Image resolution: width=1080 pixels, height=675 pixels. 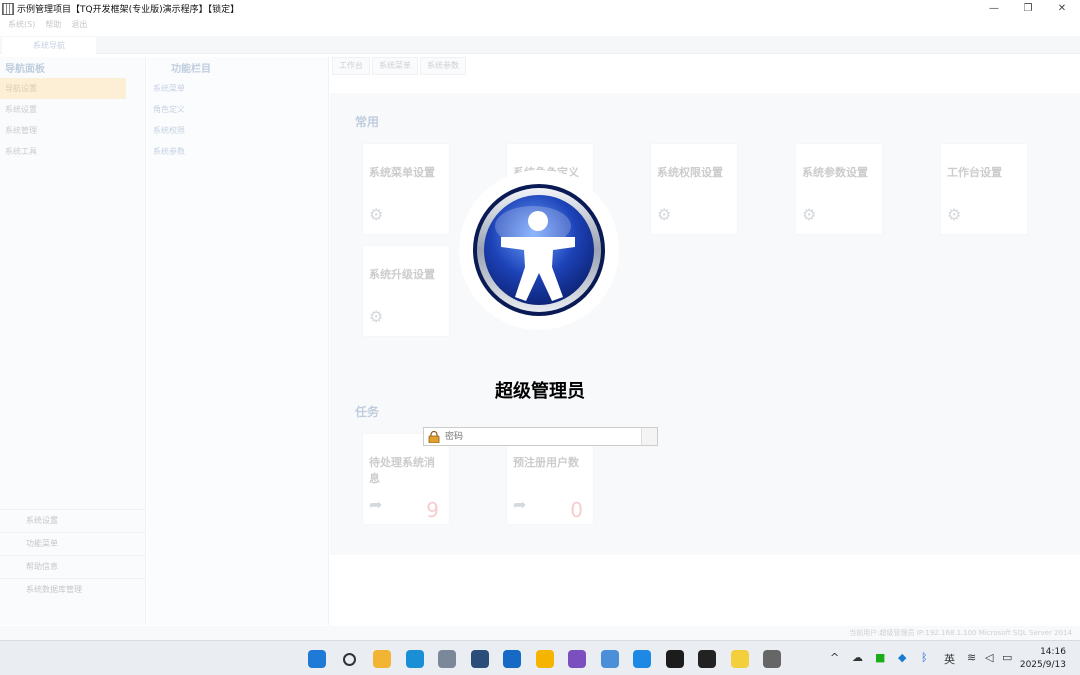 I want to click on password-field, so click(x=540, y=436).